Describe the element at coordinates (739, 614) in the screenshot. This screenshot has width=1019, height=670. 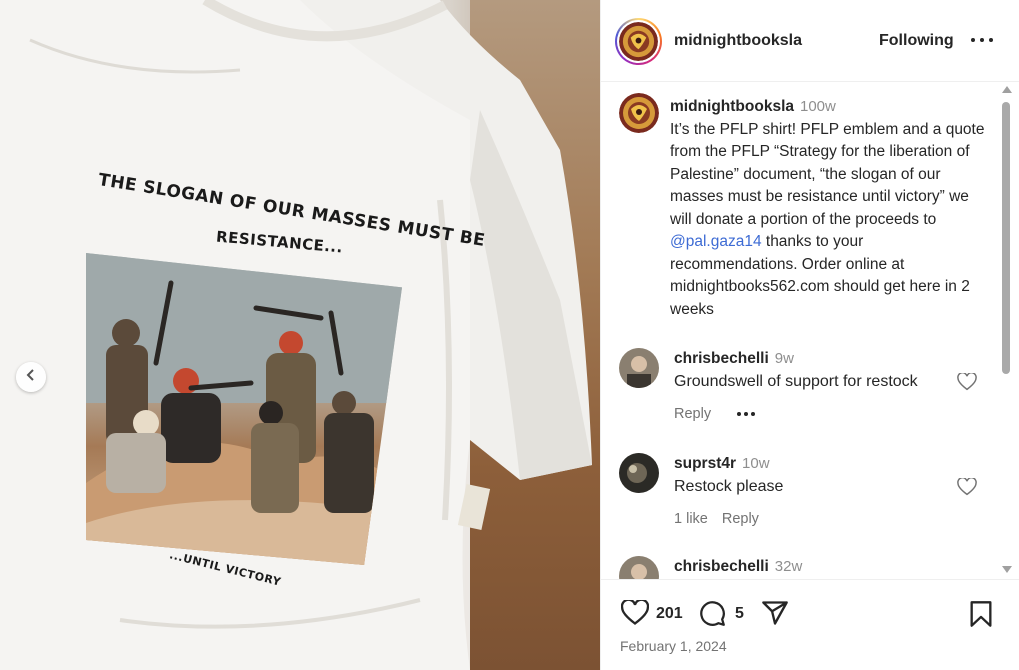
I see `comments-count: 5` at that location.